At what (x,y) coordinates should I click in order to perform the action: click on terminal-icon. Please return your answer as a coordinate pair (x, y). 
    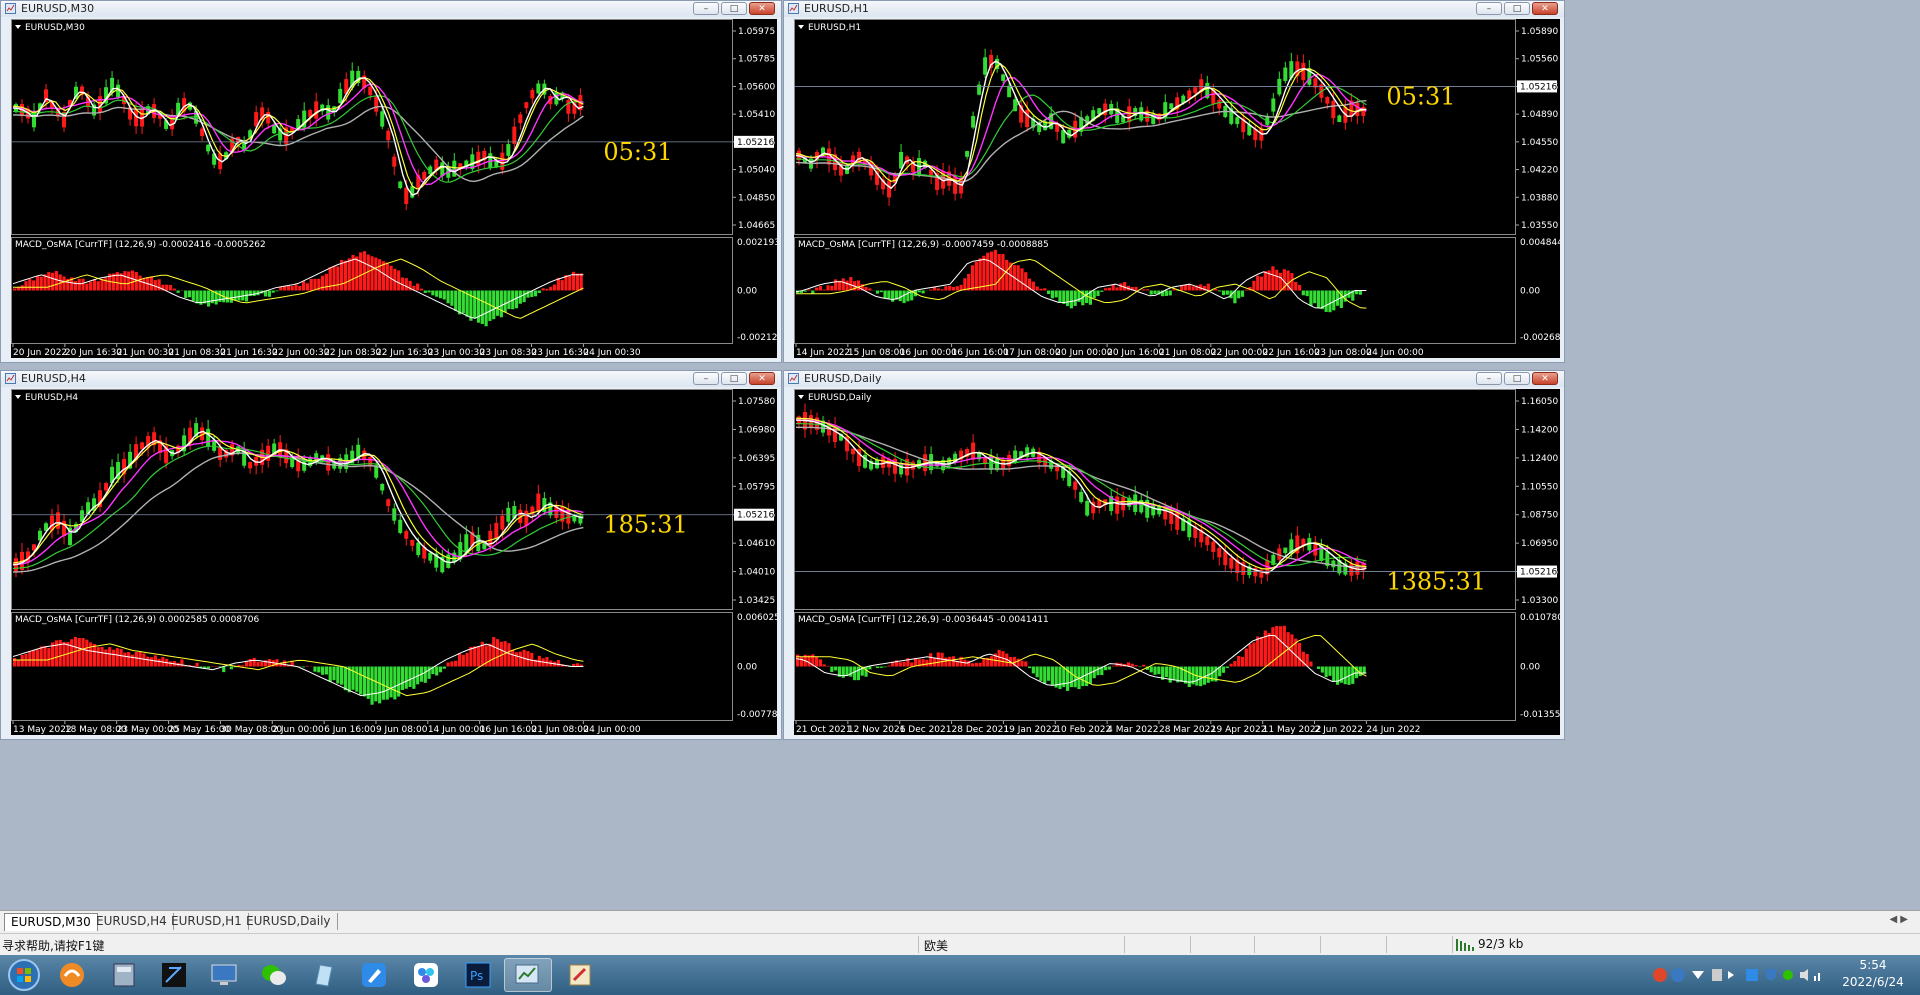
    Looking at the image, I should click on (174, 975).